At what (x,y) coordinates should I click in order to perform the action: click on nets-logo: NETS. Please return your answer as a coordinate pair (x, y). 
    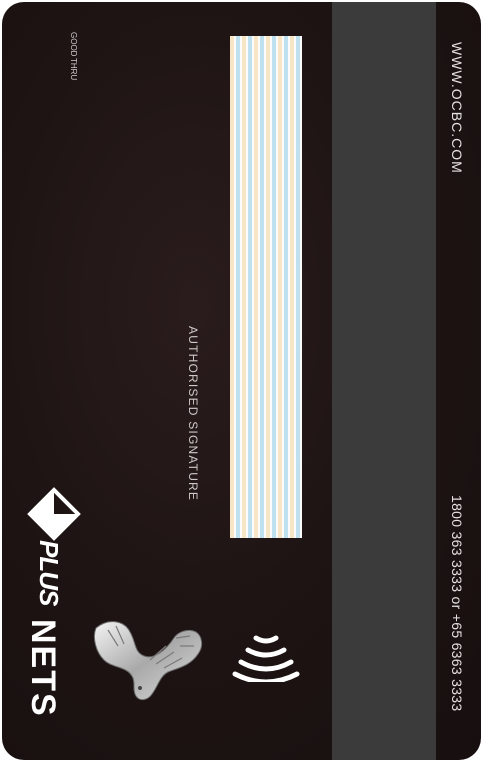
    Looking at the image, I should click on (44, 678).